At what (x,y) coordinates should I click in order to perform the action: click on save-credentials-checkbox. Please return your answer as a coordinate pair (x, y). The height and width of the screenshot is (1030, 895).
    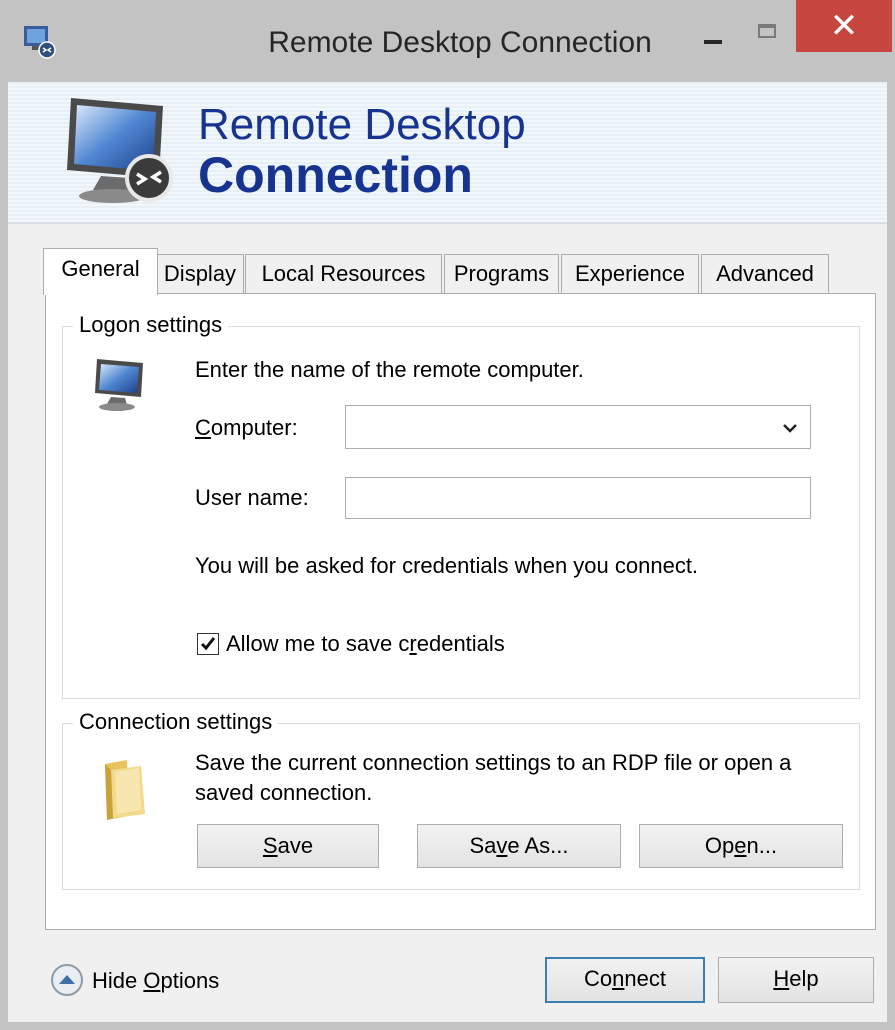
    Looking at the image, I should click on (208, 644).